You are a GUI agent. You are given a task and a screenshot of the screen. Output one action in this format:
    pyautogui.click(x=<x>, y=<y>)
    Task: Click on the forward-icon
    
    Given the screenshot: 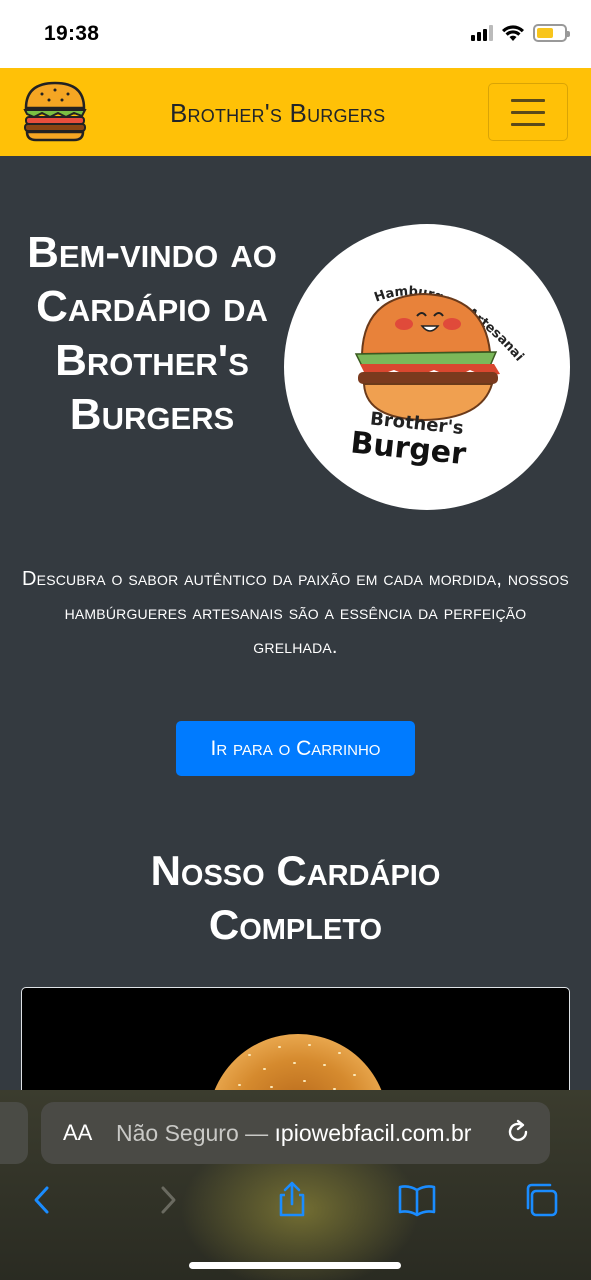 What is the action you would take?
    pyautogui.click(x=168, y=1200)
    